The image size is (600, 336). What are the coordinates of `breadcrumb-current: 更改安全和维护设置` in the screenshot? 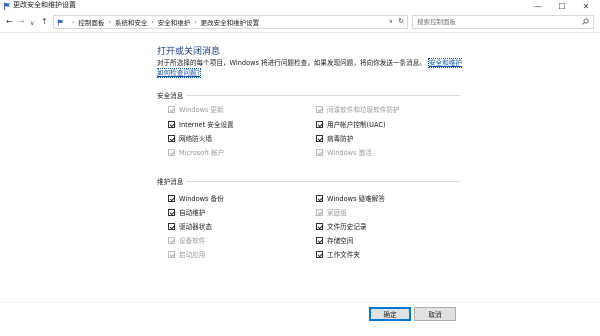 It's located at (230, 22).